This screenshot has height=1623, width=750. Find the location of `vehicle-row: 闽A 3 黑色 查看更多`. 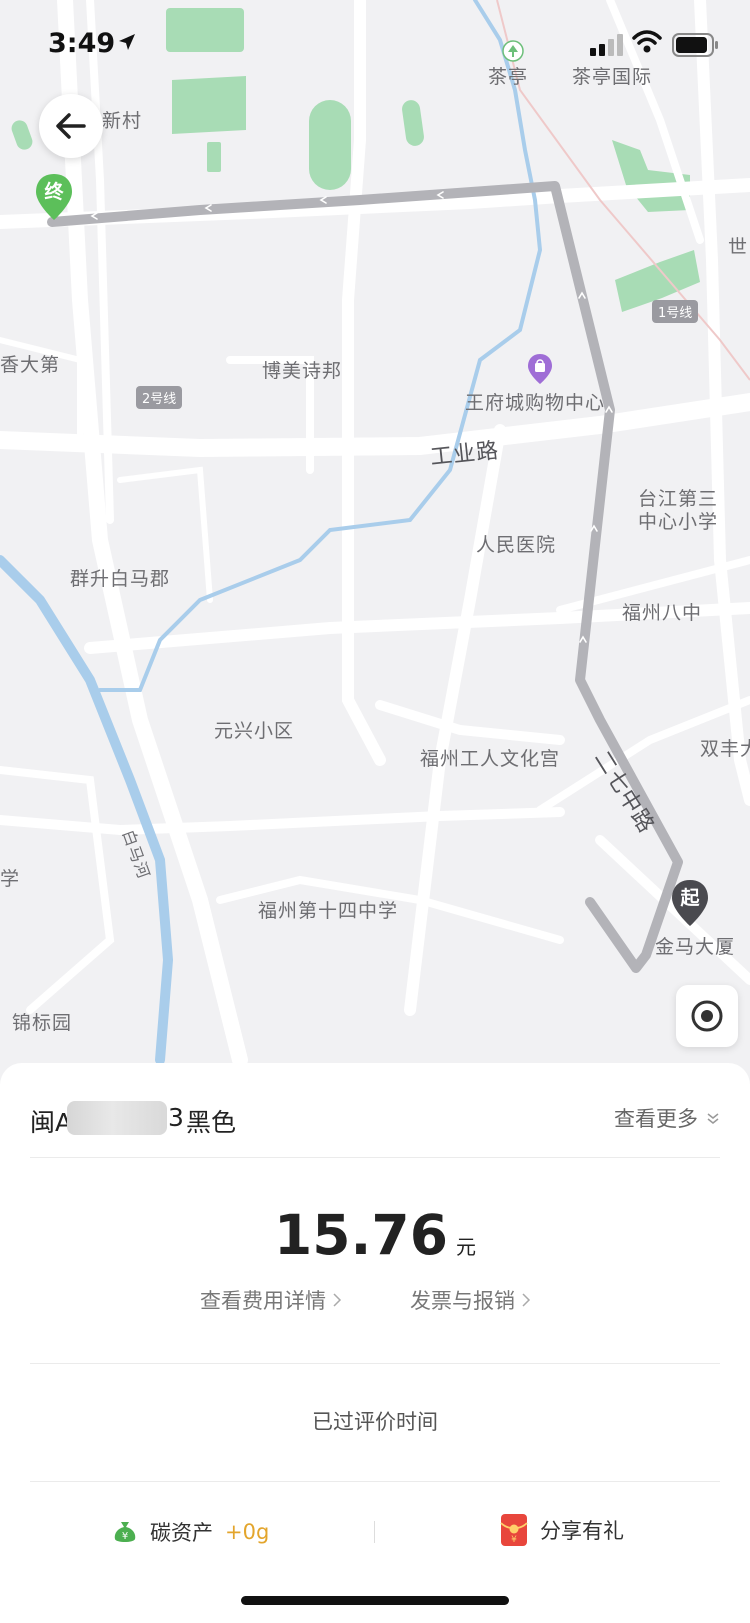

vehicle-row: 闽A 3 黑色 查看更多 is located at coordinates (375, 1119).